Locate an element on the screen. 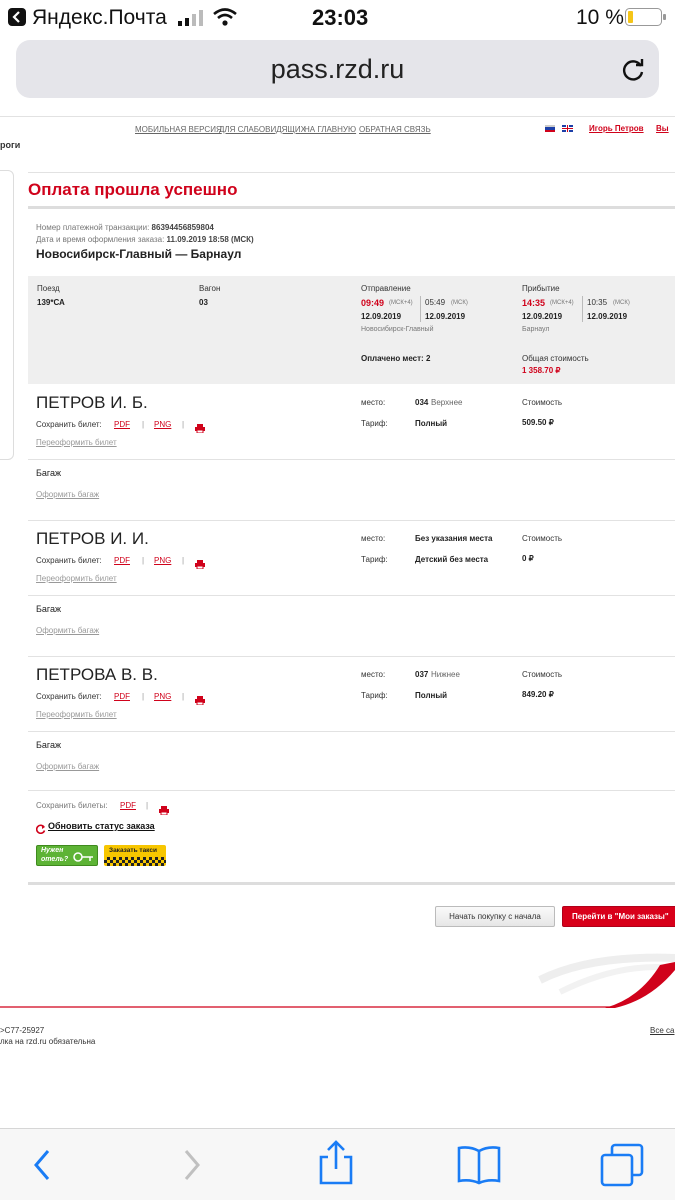  car-number: 03 is located at coordinates (203, 302).